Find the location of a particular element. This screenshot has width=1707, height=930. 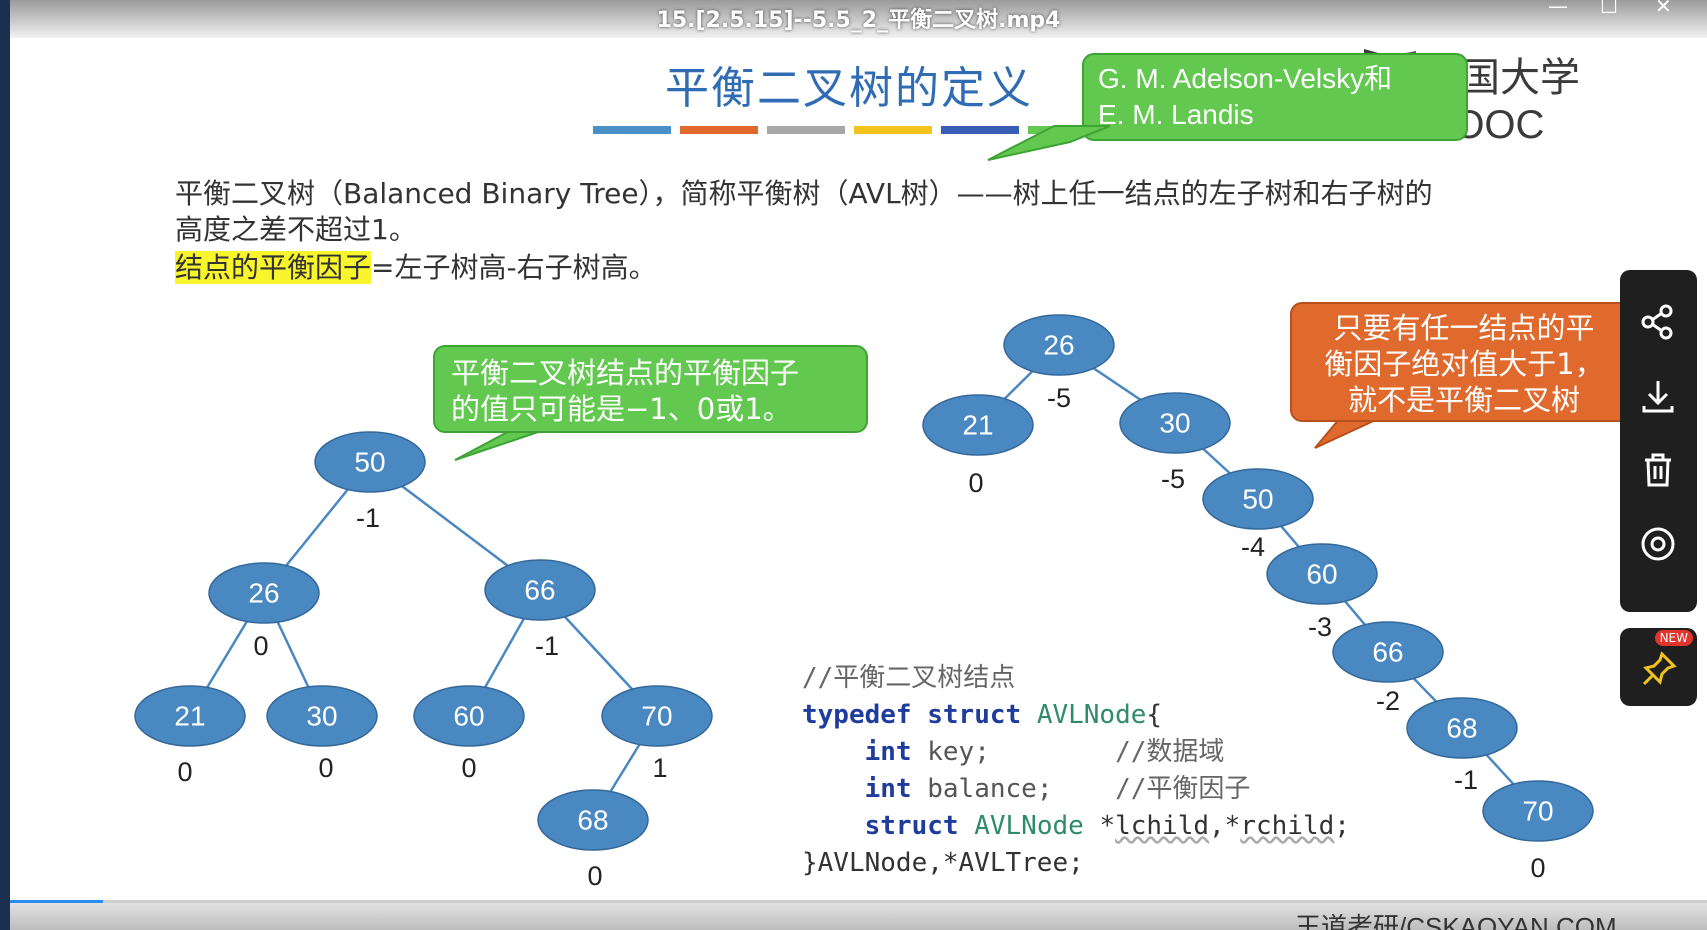

balance-values-callout: 平衡二叉树结点的平衡因子 的值只可能是−1、0或1。 is located at coordinates (650, 389).